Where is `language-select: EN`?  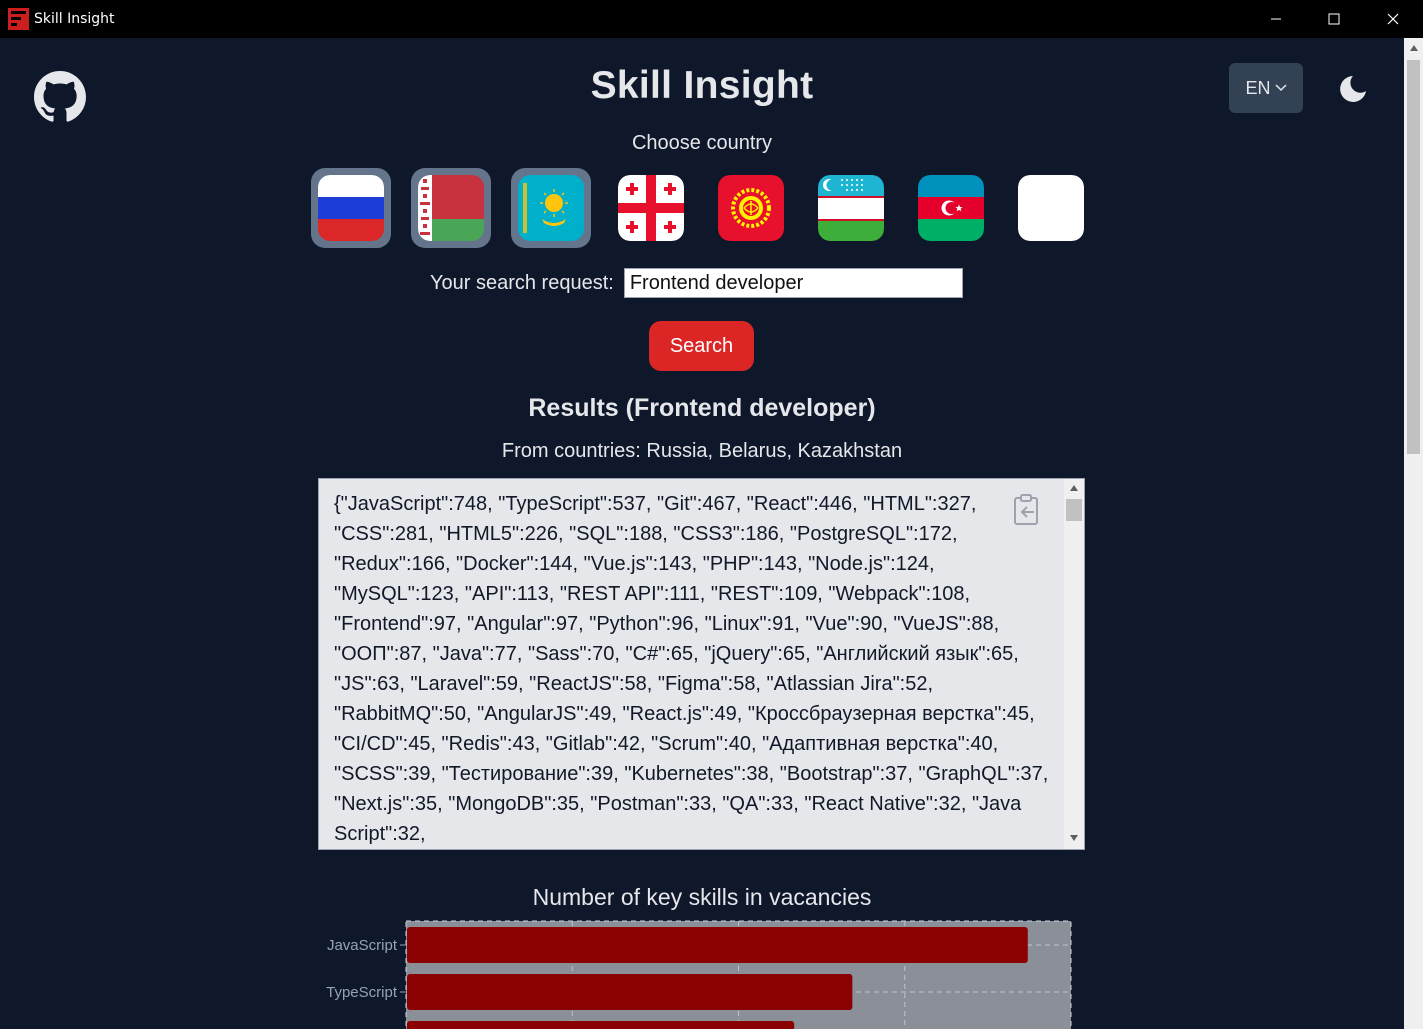
language-select: EN is located at coordinates (1266, 88).